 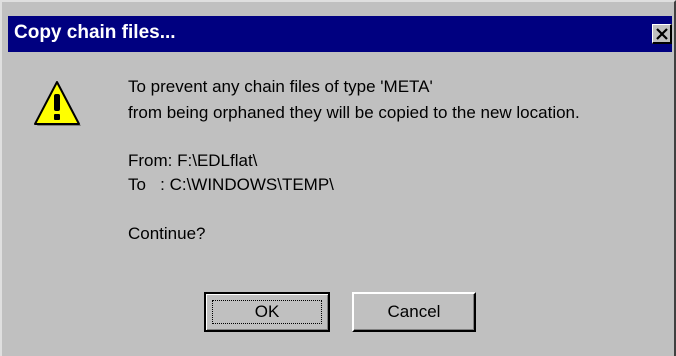 What do you see at coordinates (193, 160) in the screenshot?
I see `from-path-text: From: F:\EDLflat\` at bounding box center [193, 160].